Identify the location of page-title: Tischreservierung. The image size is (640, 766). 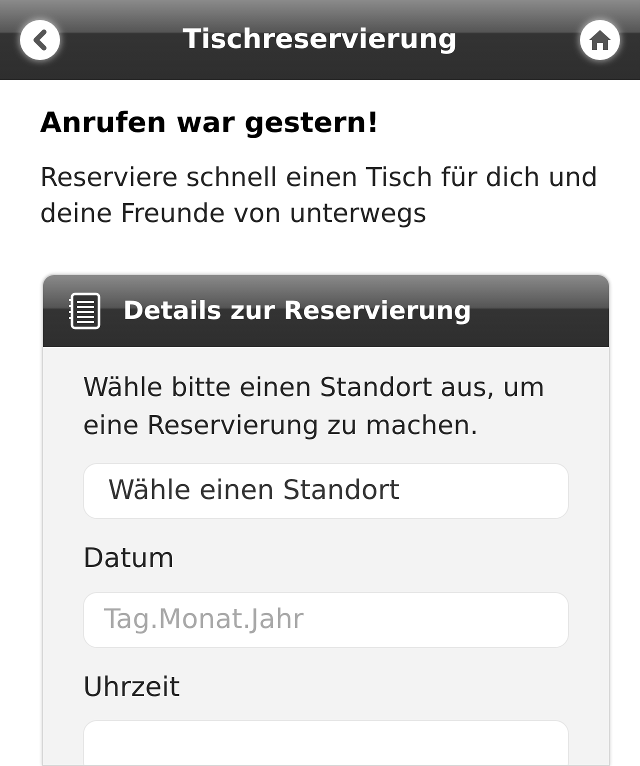
(320, 39).